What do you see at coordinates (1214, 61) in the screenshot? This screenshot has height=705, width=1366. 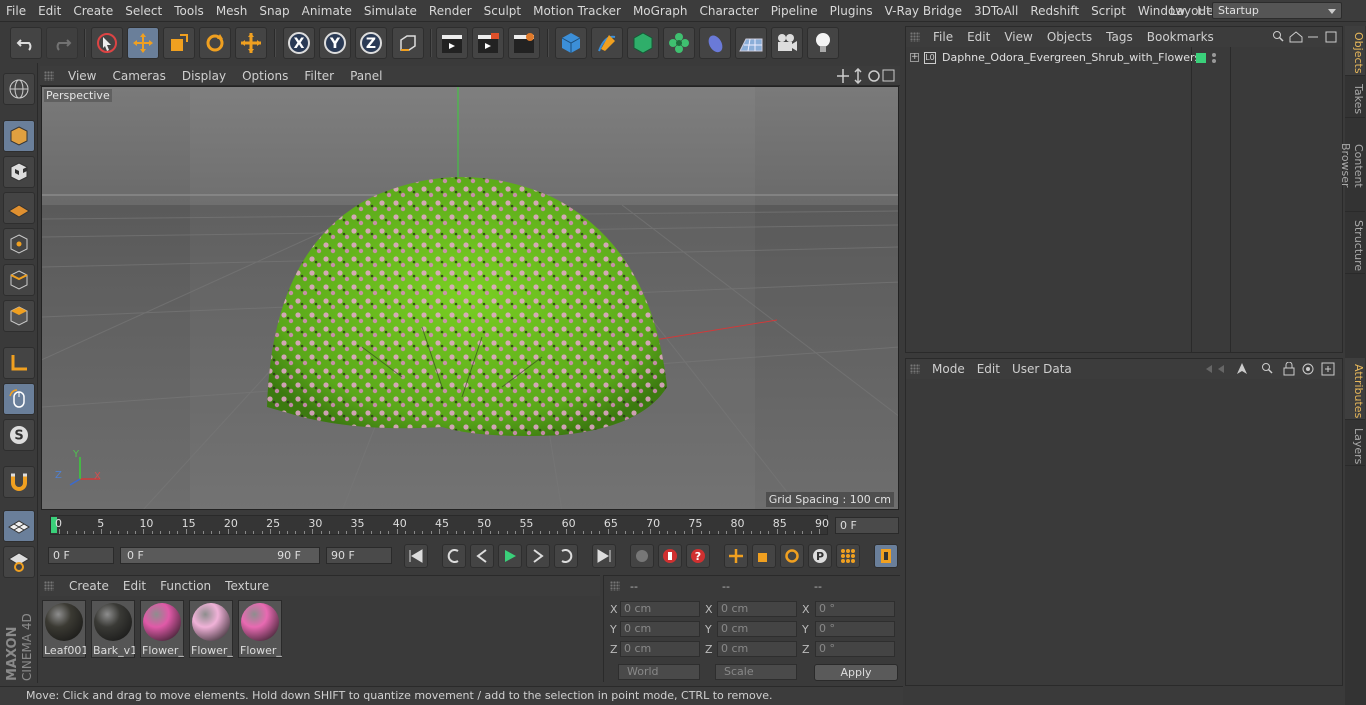 I see `render-visibility-dot` at bounding box center [1214, 61].